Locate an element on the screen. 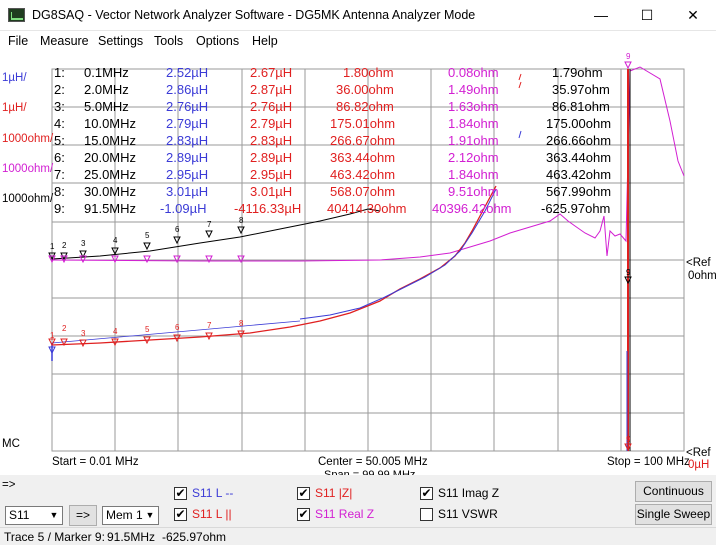 Image resolution: width=716 pixels, height=545 pixels. menu-help: Help is located at coordinates (265, 41).